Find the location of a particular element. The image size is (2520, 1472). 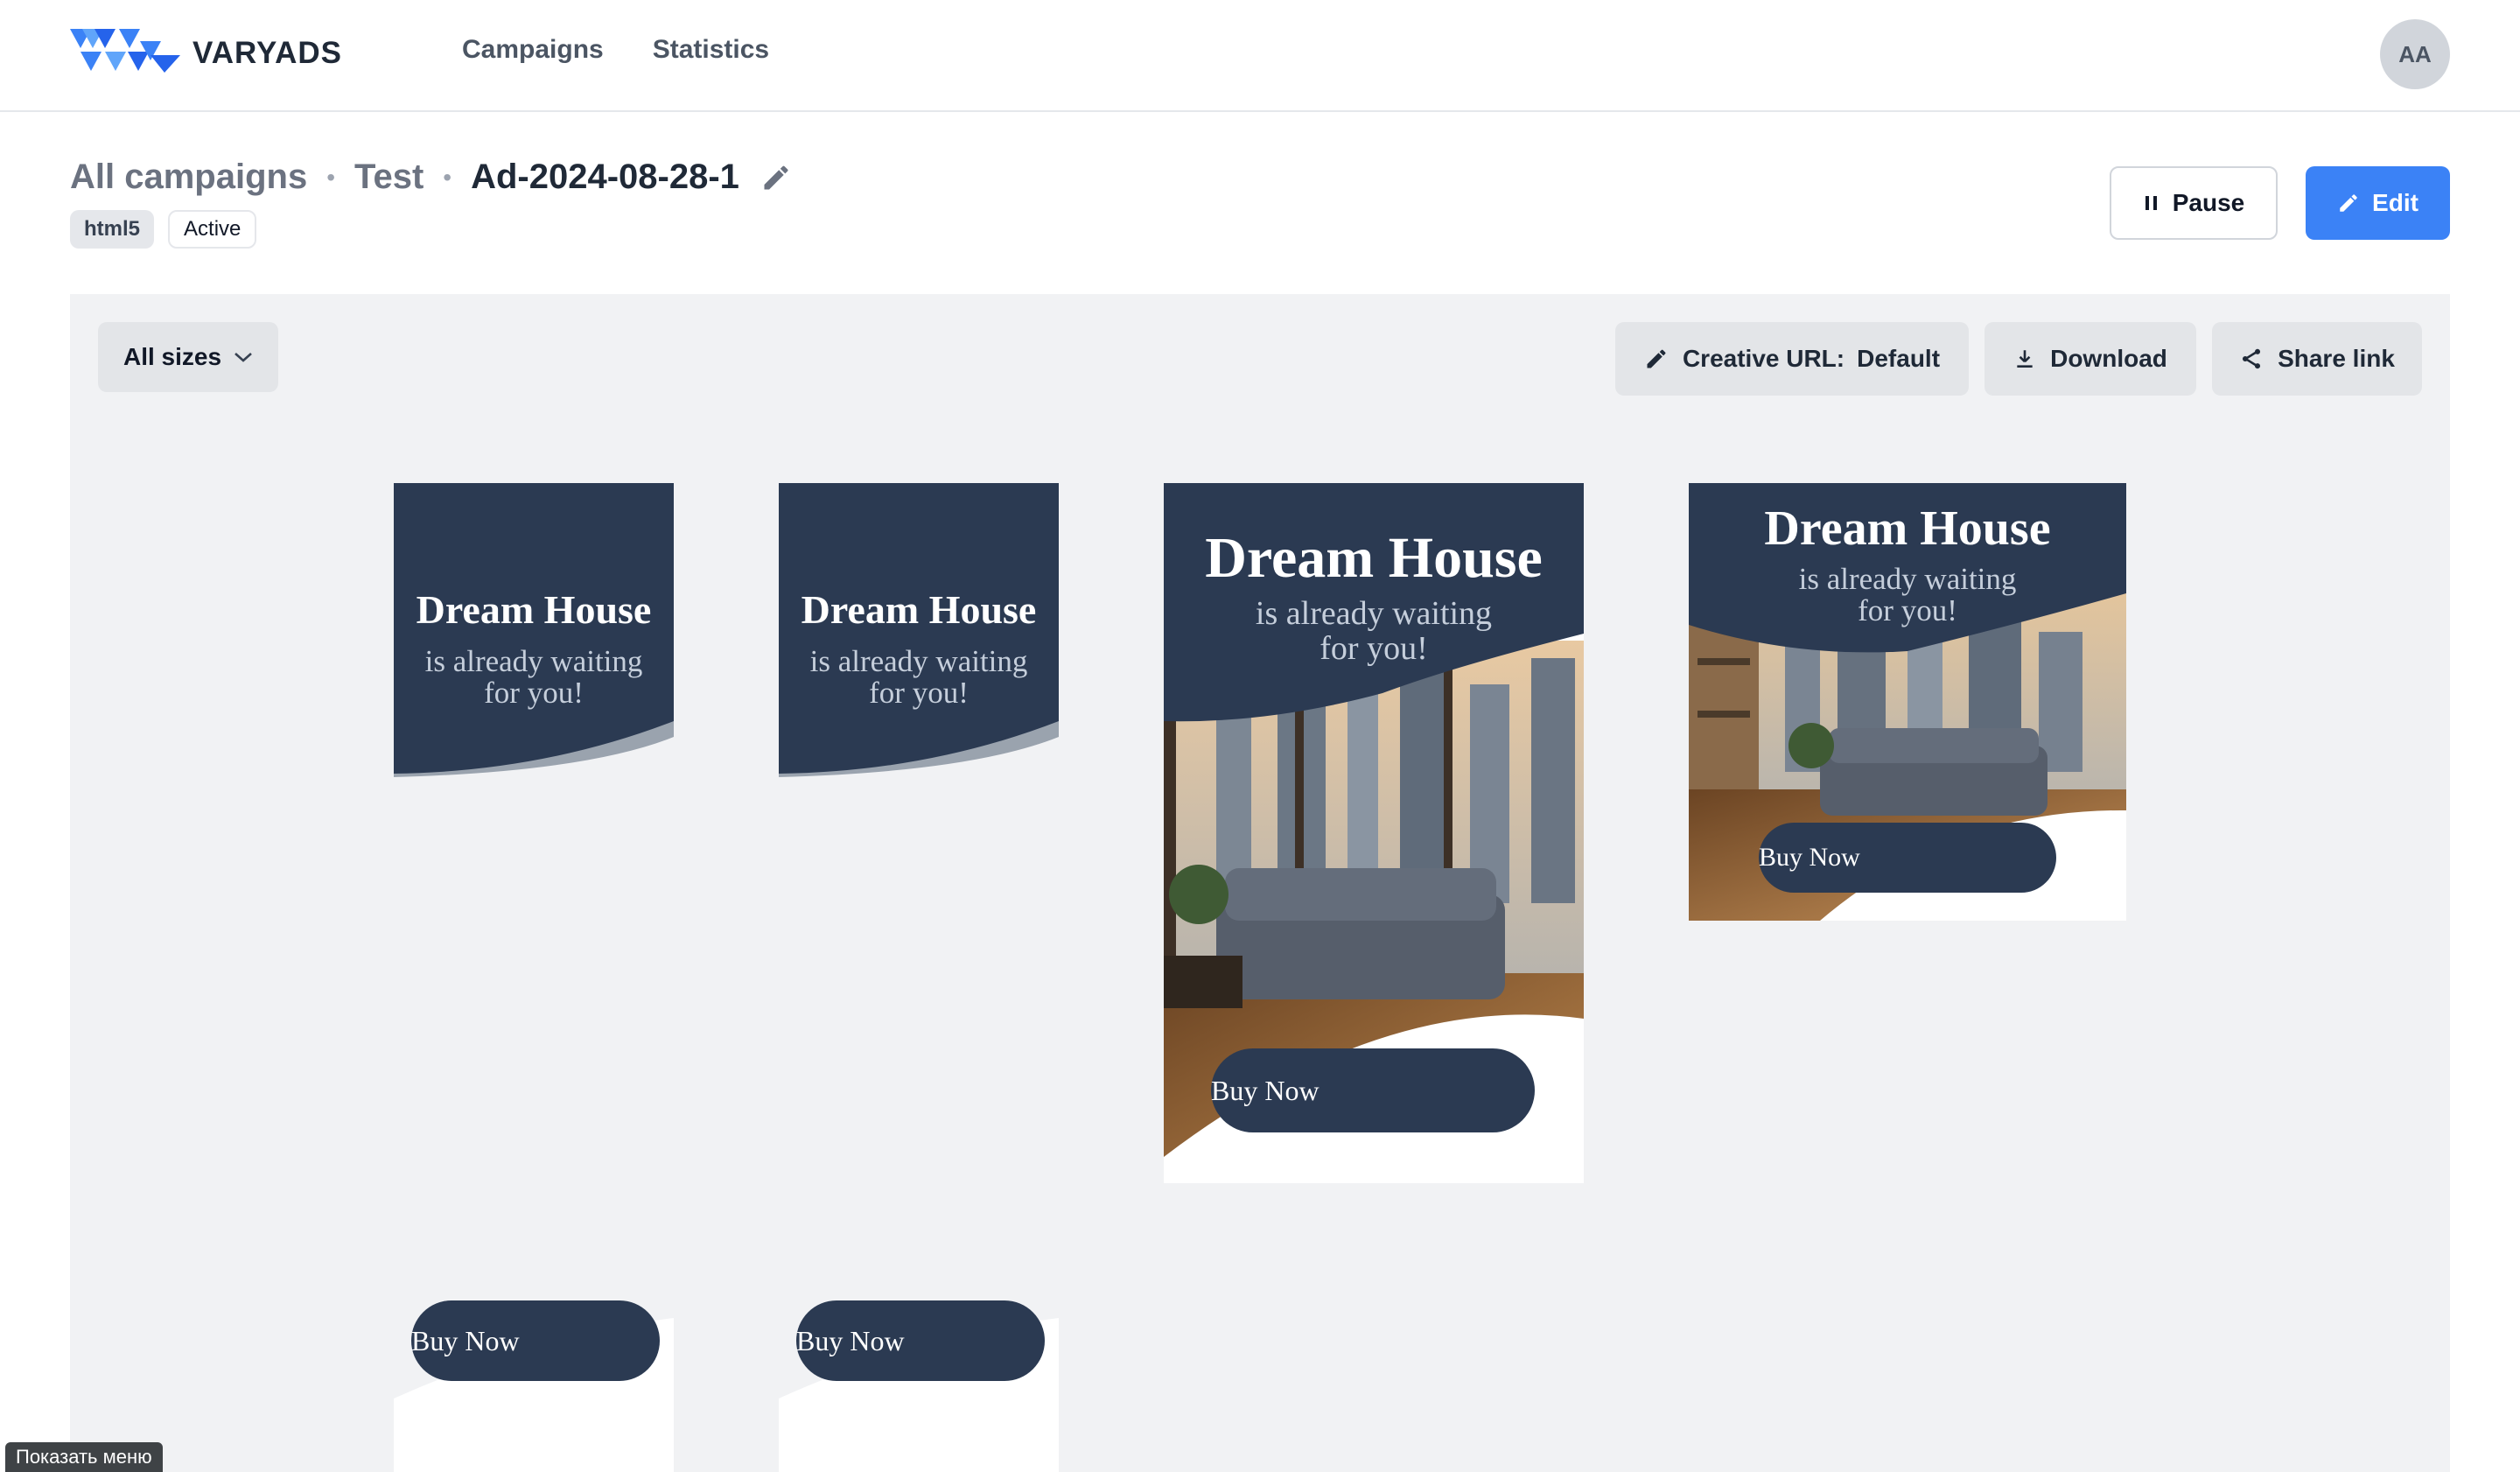

download-icon is located at coordinates (2024, 358).